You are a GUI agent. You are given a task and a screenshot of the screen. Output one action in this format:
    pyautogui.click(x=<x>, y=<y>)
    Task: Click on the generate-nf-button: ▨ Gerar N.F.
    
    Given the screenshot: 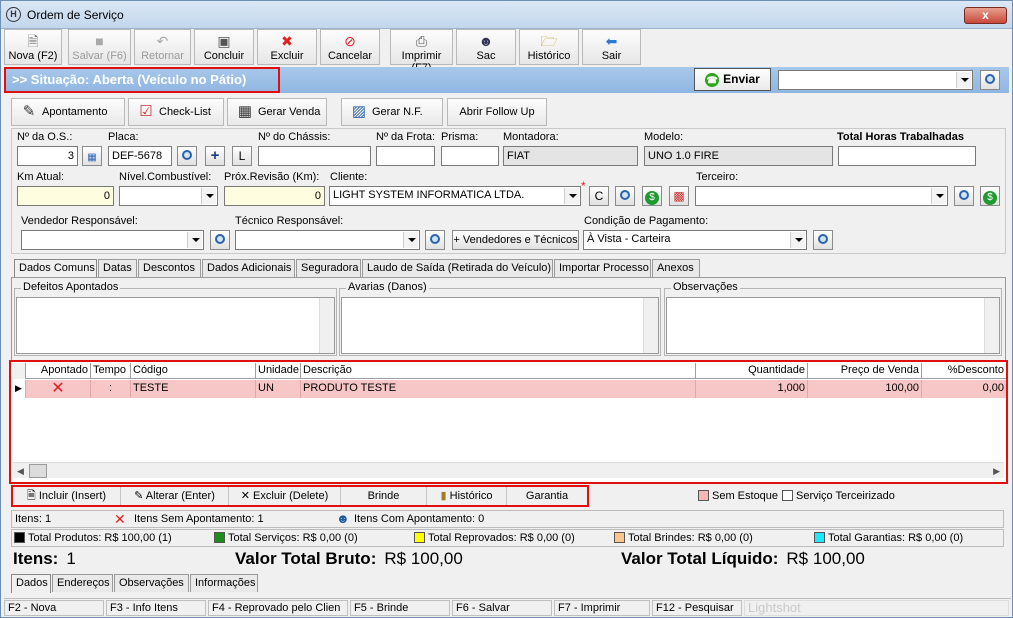 What is the action you would take?
    pyautogui.click(x=392, y=112)
    